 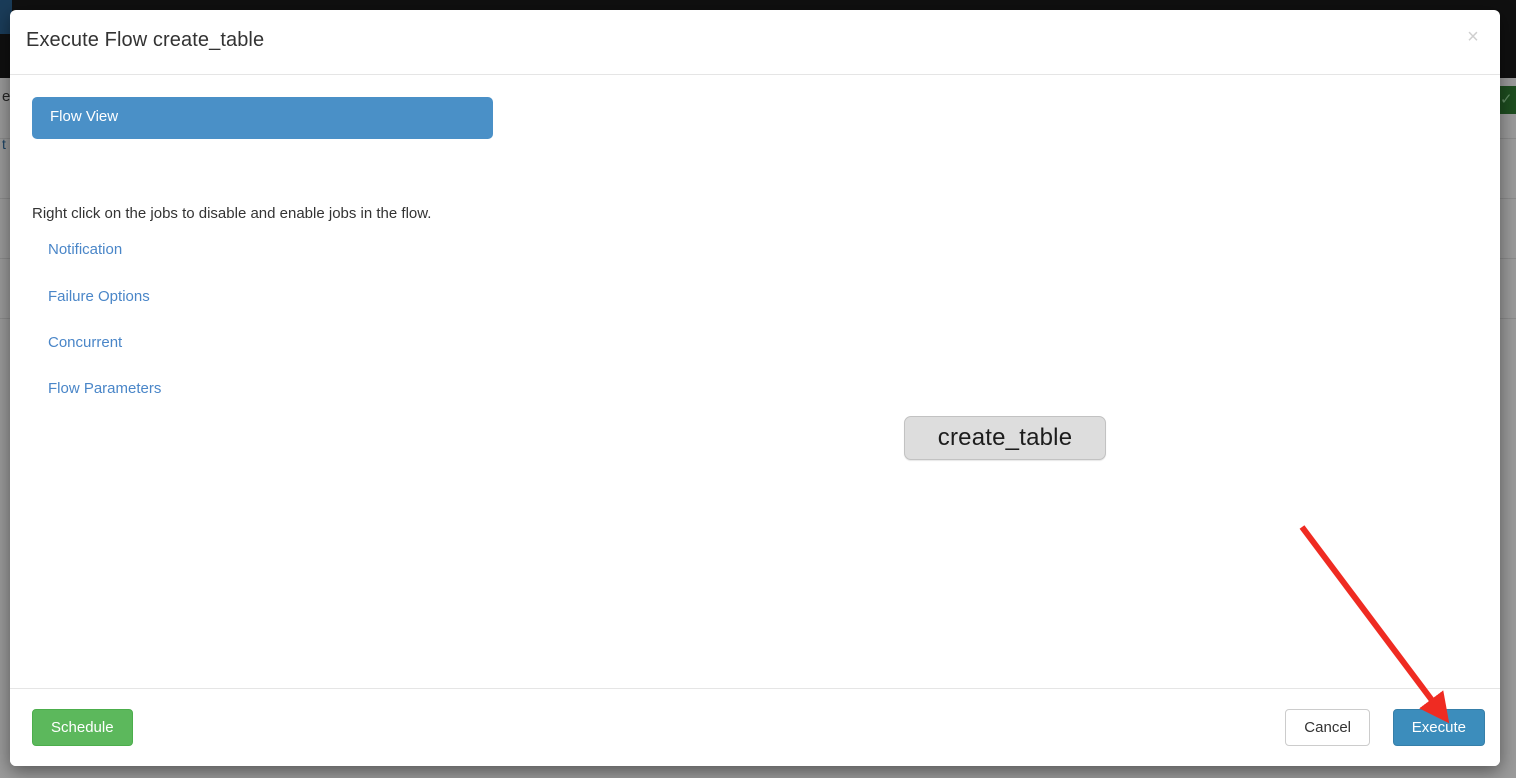 I want to click on modal-header: Execute Flow create_table ×, so click(x=755, y=42).